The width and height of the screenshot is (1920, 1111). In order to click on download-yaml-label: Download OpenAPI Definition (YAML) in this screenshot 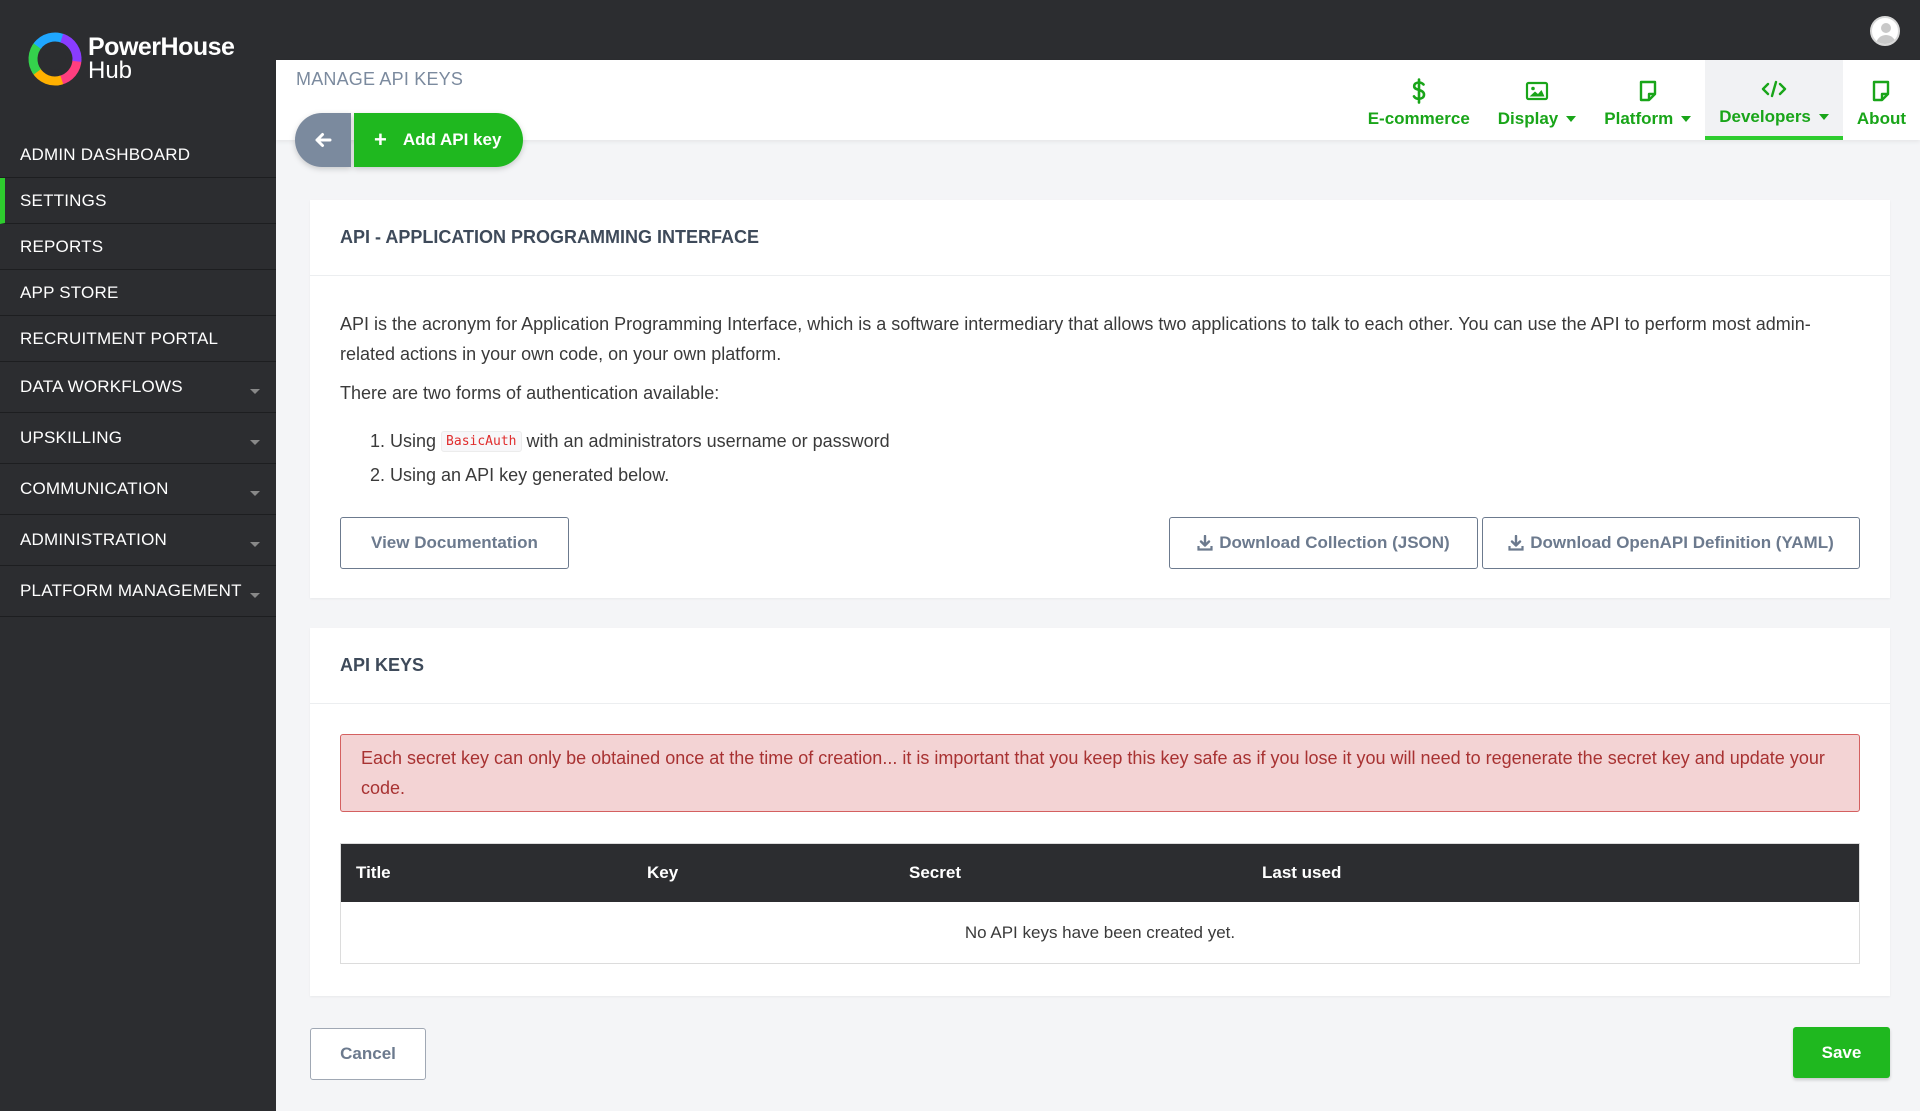, I will do `click(1682, 542)`.